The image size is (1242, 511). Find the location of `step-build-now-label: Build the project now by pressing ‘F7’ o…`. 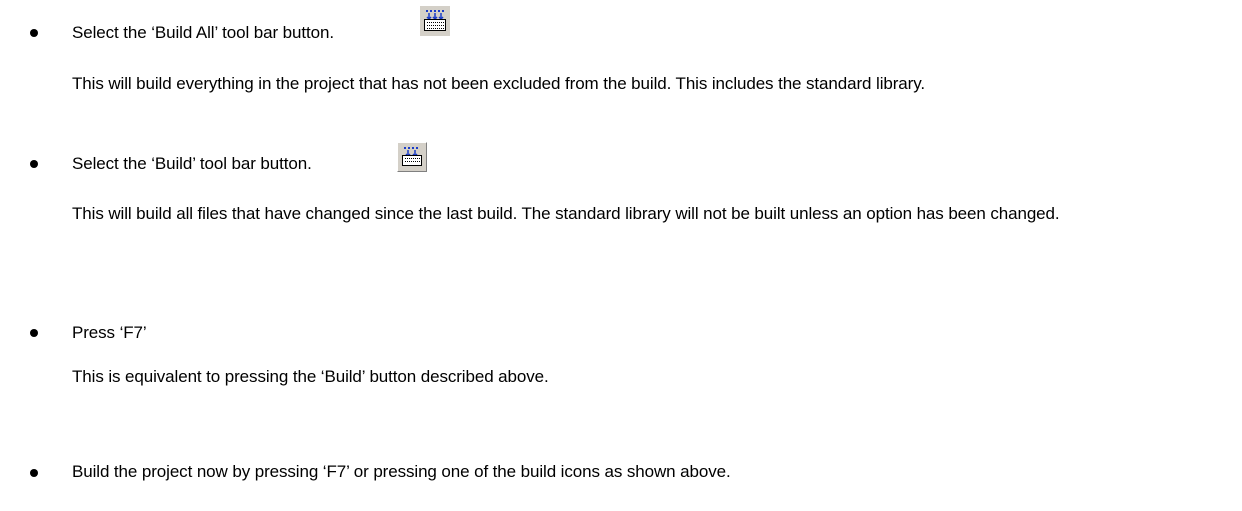

step-build-now-label: Build the project now by pressing ‘F7’ o… is located at coordinates (401, 471).